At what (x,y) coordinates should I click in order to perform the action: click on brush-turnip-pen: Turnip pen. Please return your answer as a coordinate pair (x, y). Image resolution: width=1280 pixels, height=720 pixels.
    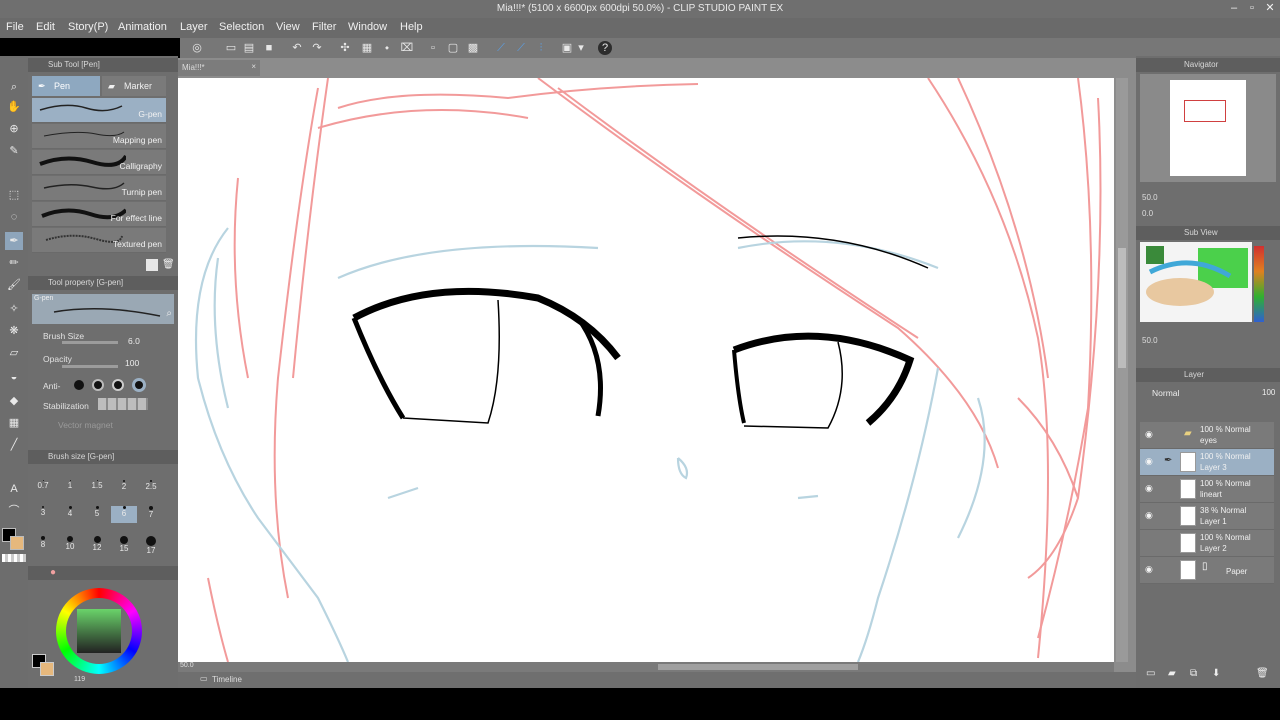
    Looking at the image, I should click on (99, 188).